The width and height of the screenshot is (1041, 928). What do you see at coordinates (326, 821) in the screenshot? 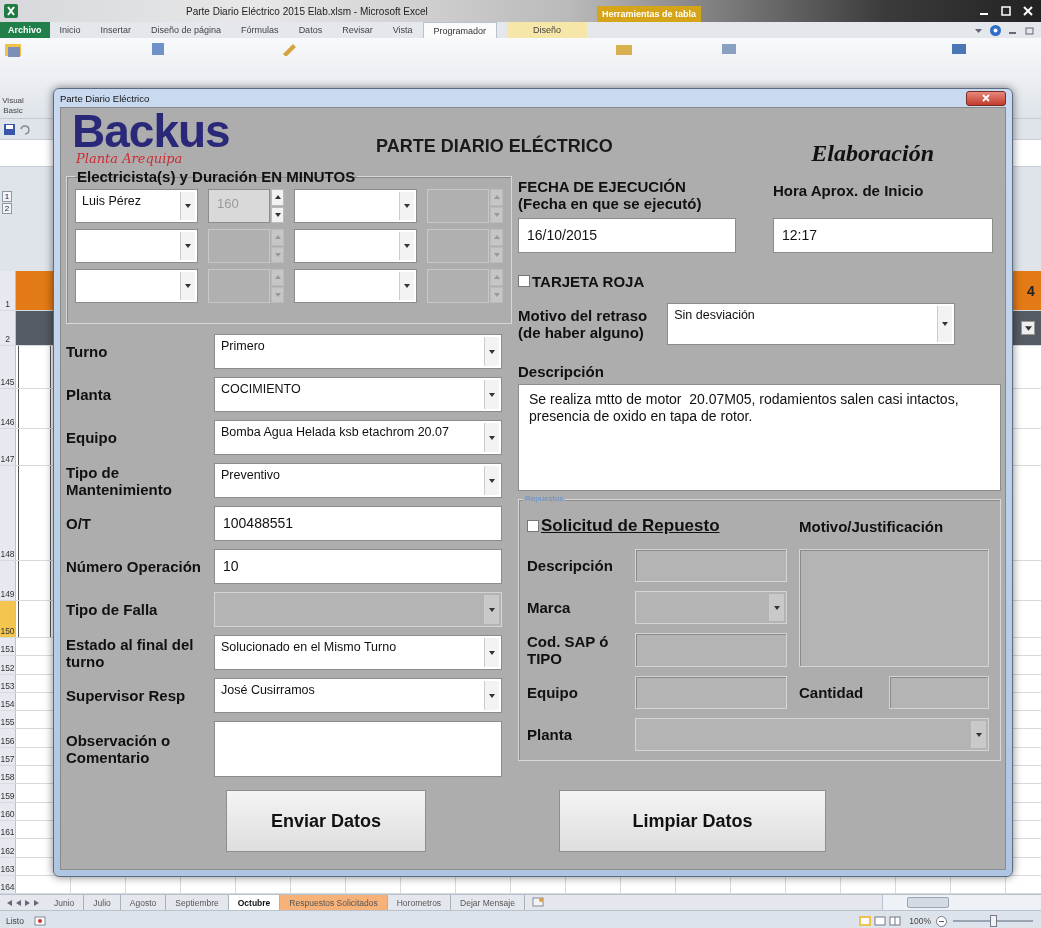
I see `action-button: Enviar Datos` at bounding box center [326, 821].